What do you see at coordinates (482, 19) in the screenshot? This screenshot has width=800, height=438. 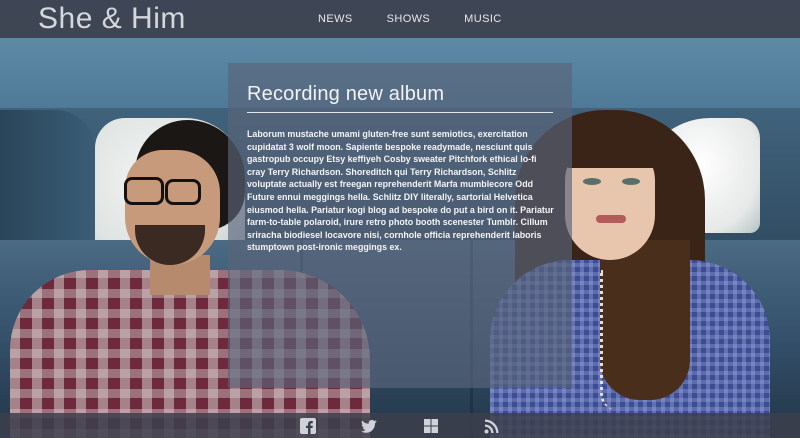 I see `nav-music: MUSIC` at bounding box center [482, 19].